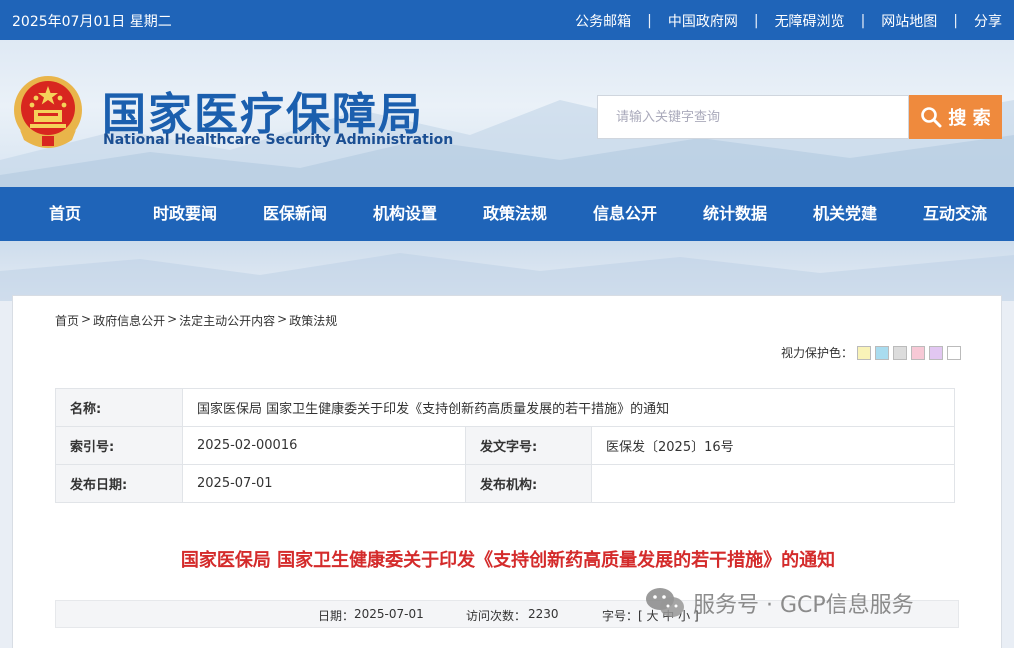 The image size is (1014, 648). I want to click on link-sitemap: 网站地图, so click(909, 21).